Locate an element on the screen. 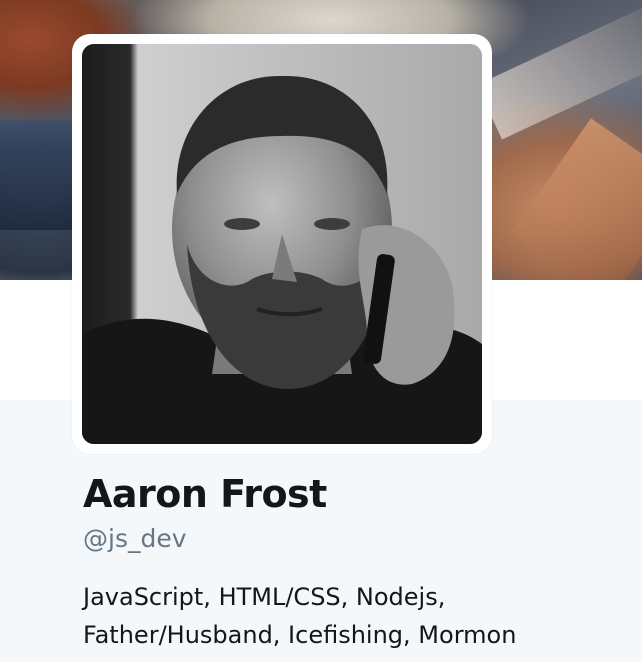 The width and height of the screenshot is (642, 662). bio-line: JavaScript, HTML/CSS, Nodejs, is located at coordinates (264, 597).